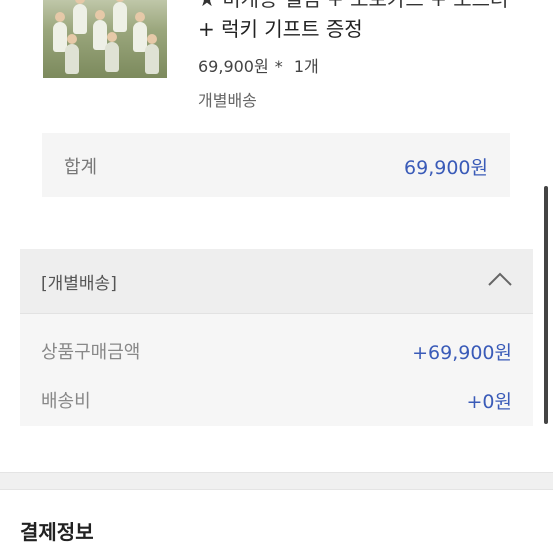 This screenshot has width=553, height=553. I want to click on shipping-fee-label: 배송비, so click(66, 401).